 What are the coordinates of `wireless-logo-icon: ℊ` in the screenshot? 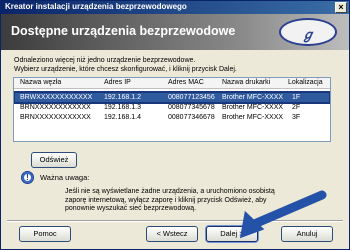 It's located at (308, 32).